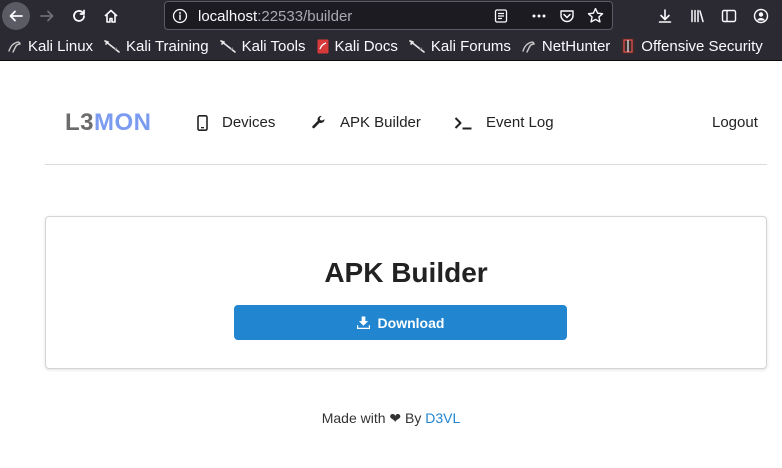 This screenshot has height=468, width=782. I want to click on page-title: APK Builder, so click(406, 272).